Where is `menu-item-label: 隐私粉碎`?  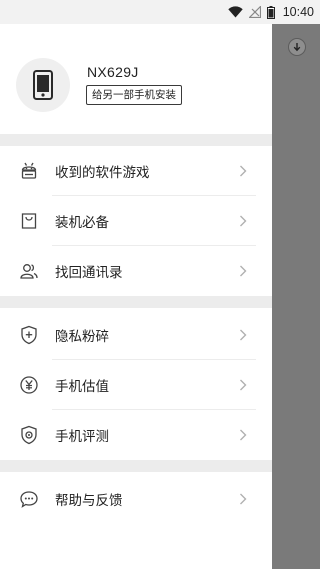 menu-item-label: 隐私粉碎 is located at coordinates (82, 336).